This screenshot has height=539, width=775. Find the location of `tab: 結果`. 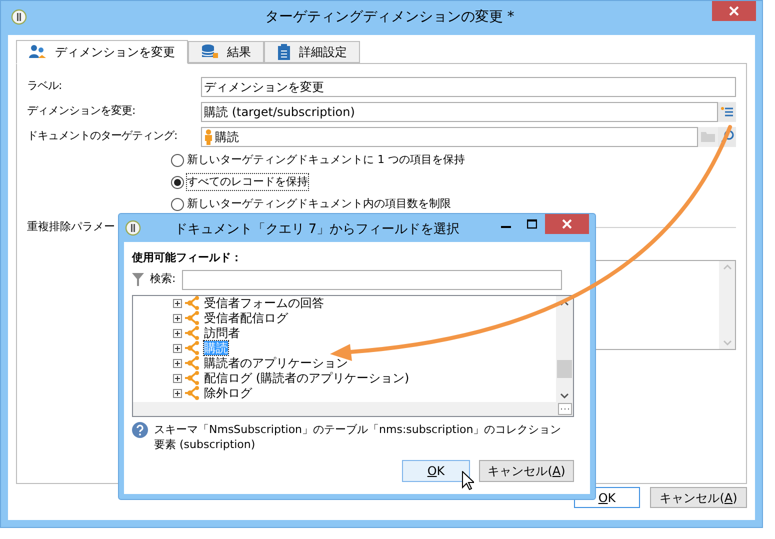

tab: 結果 is located at coordinates (226, 52).